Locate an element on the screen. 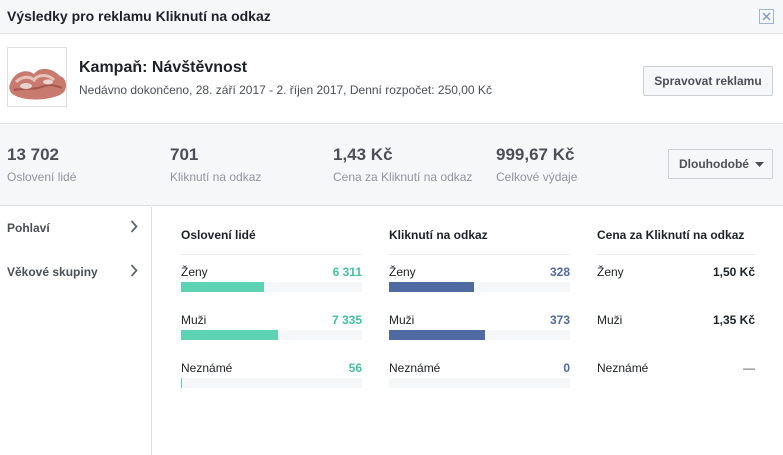 Image resolution: width=783 pixels, height=455 pixels. stat-label: Kliknutí na odkaz is located at coordinates (216, 177).